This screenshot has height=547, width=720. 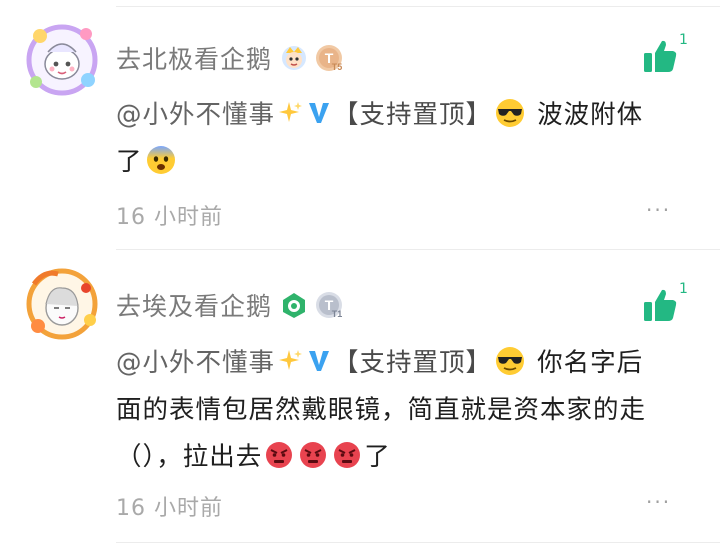 I want to click on svg-text: T5, so click(x=337, y=67).